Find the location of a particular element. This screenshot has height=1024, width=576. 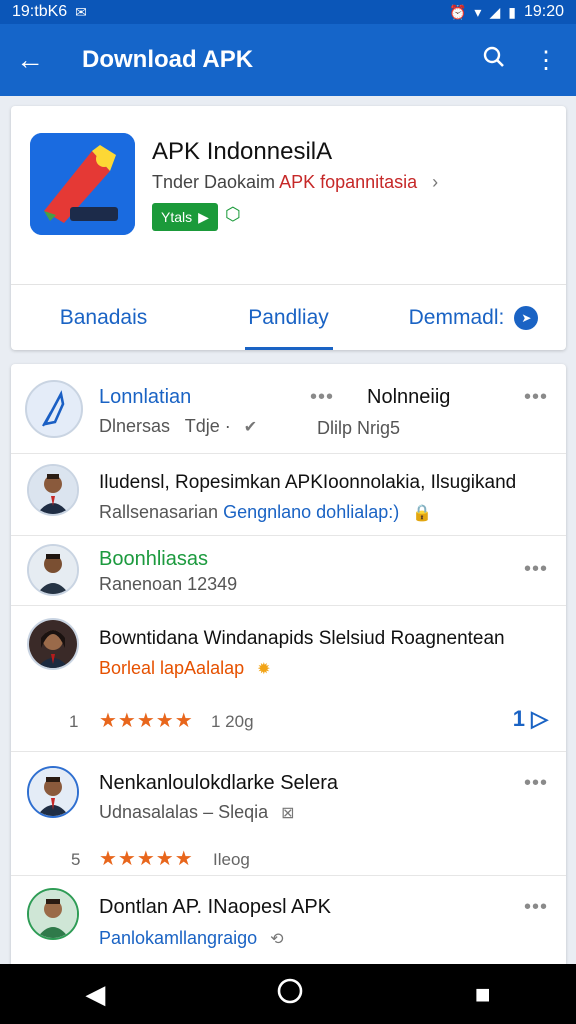

recents-nav-icon: ■ is located at coordinates (483, 994).